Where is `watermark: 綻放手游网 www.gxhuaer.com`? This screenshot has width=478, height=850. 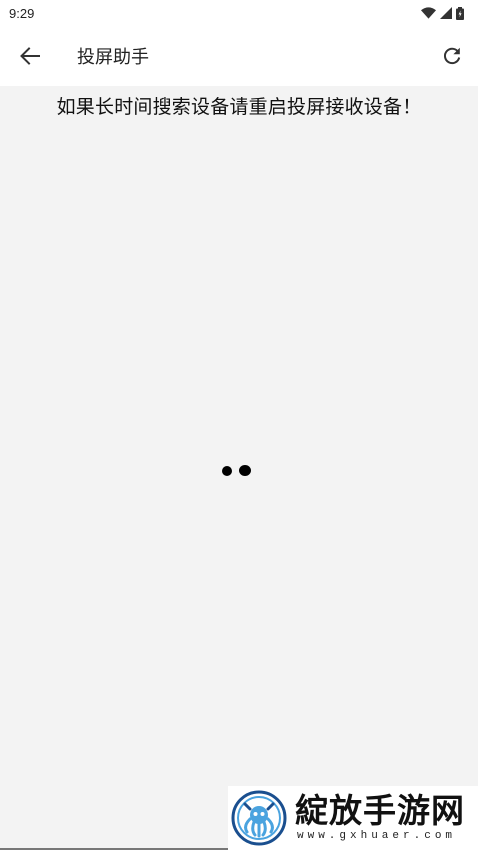 watermark: 綻放手游网 www.gxhuaer.com is located at coordinates (353, 818).